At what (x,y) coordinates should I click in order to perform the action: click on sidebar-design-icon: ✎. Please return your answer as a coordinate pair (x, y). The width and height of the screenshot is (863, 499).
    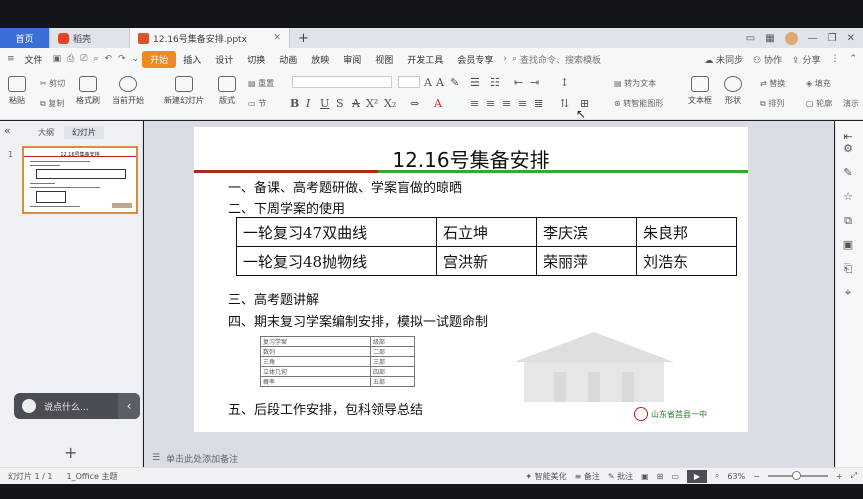
    Looking at the image, I should click on (848, 172).